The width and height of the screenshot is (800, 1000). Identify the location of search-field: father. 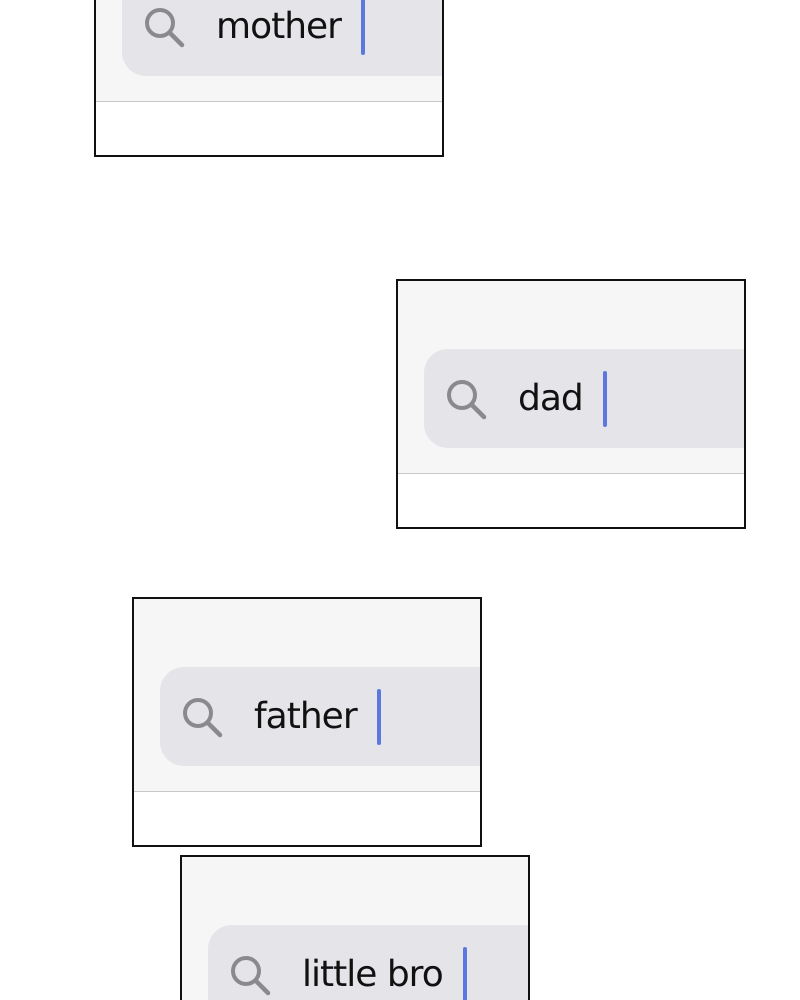
(320, 716).